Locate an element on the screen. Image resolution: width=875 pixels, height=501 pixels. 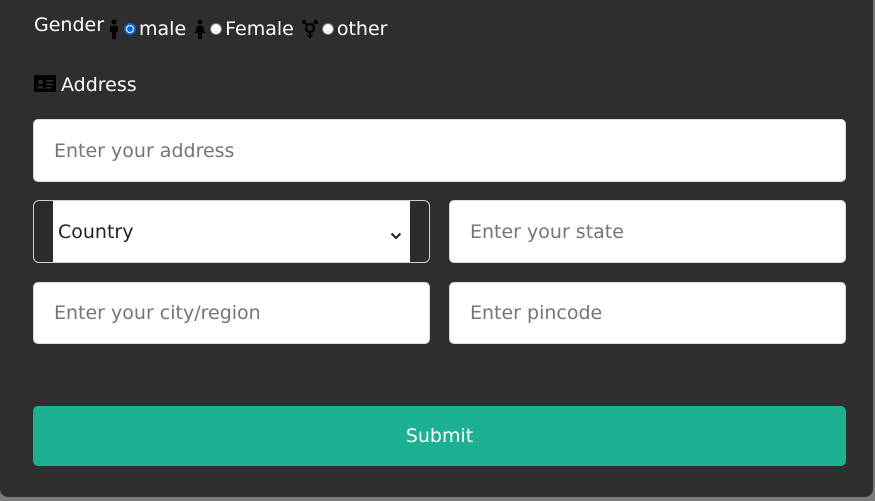
gender-option-female: Female is located at coordinates (243, 29).